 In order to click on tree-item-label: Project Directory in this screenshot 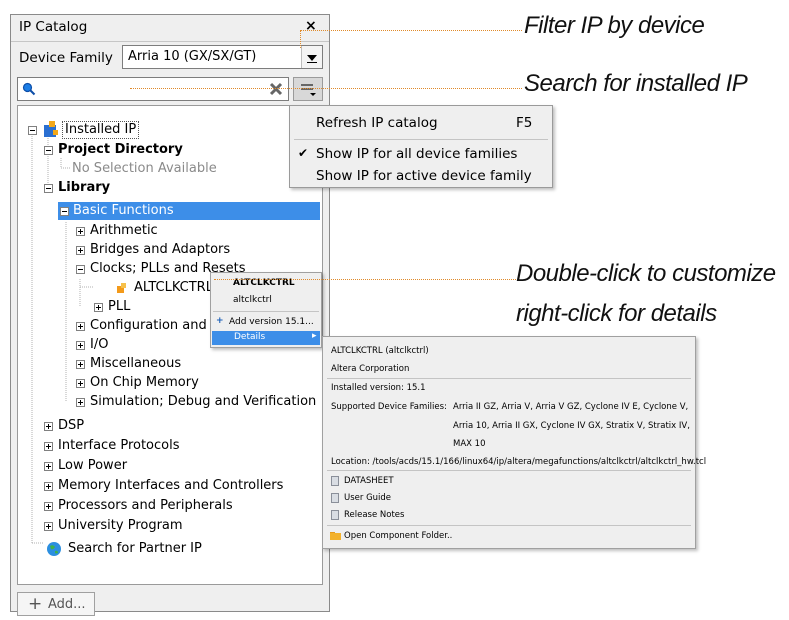, I will do `click(120, 149)`.